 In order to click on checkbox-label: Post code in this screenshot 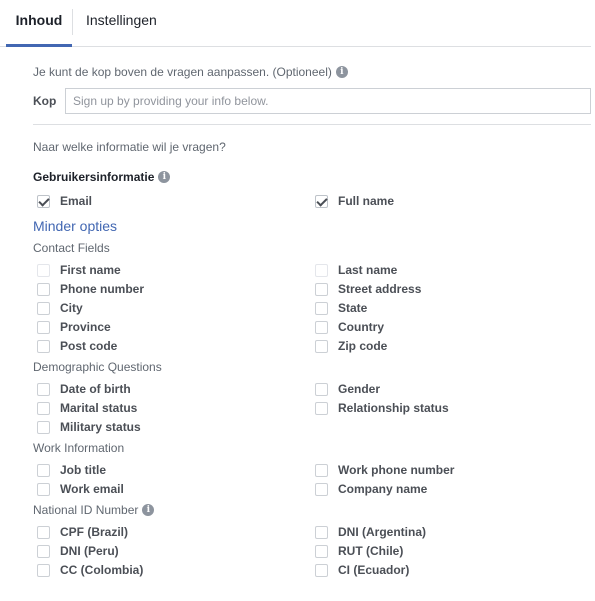, I will do `click(89, 346)`.